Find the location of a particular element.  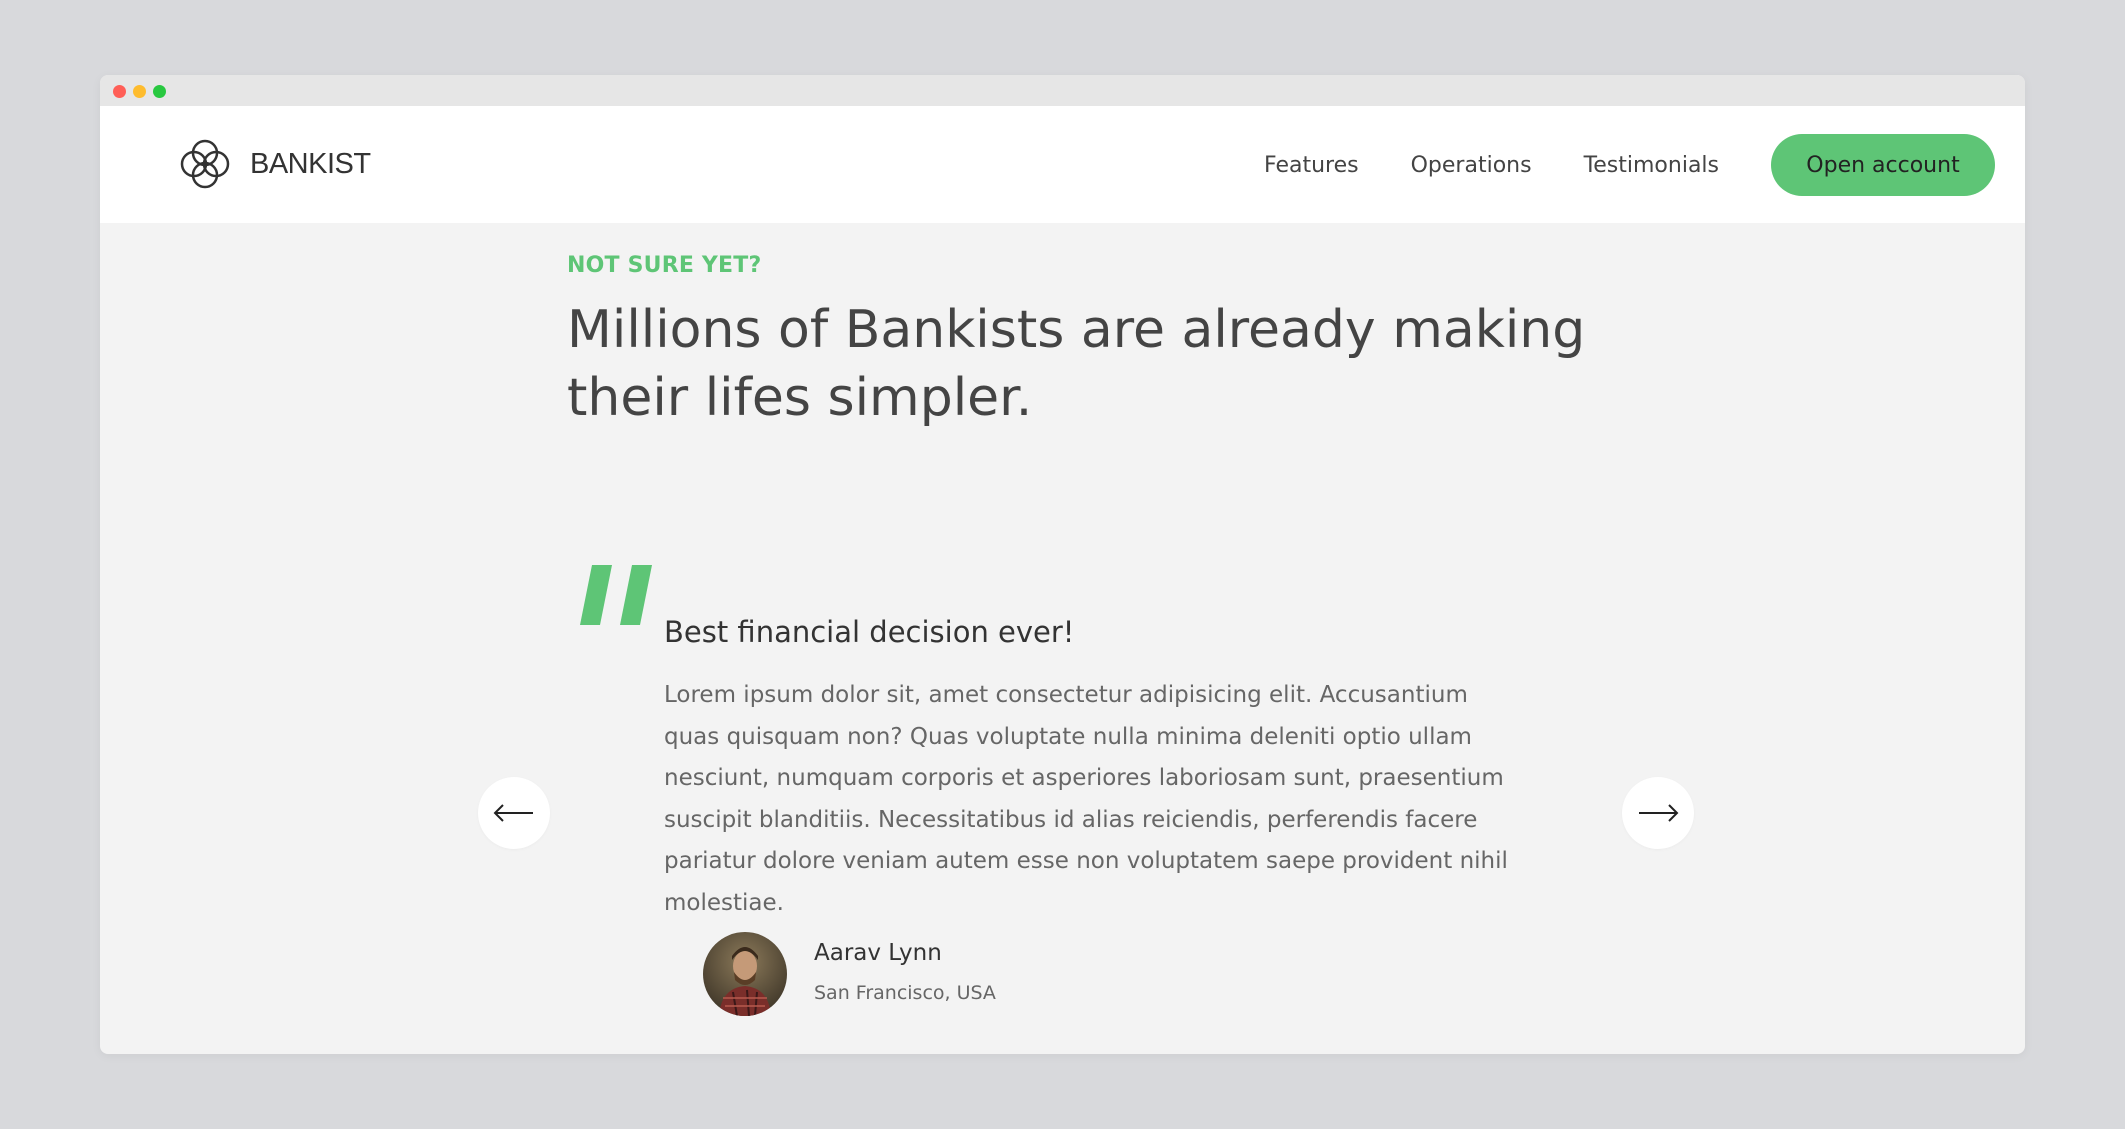

arrow-left-icon is located at coordinates (513, 813).